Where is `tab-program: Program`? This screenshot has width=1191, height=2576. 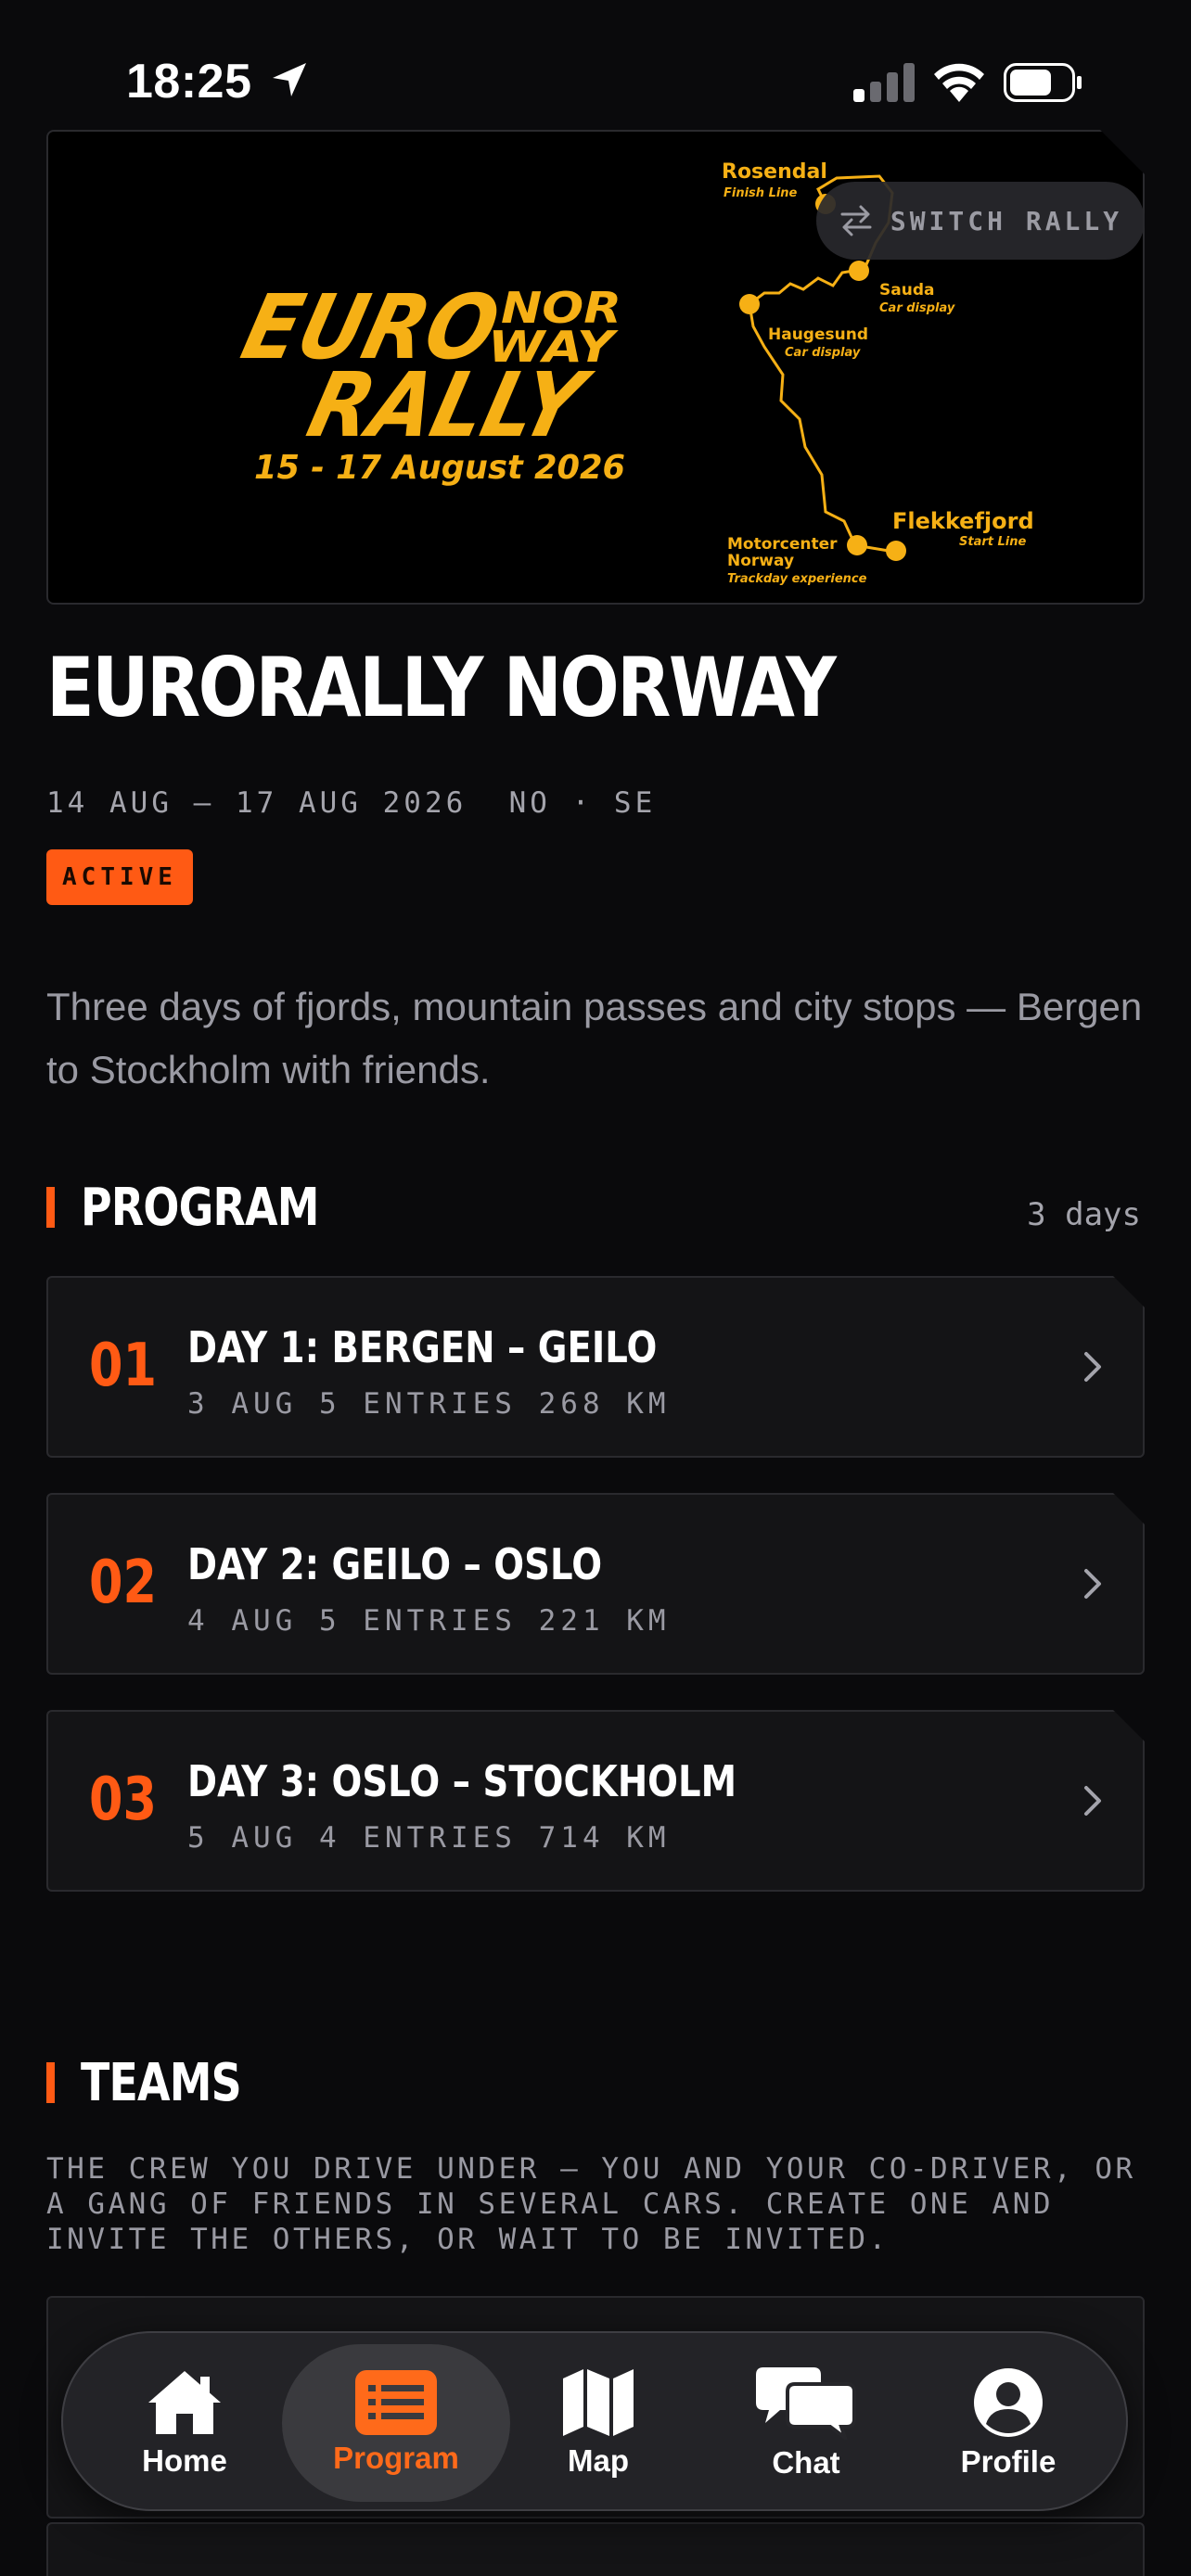
tab-program: Program is located at coordinates (396, 2423).